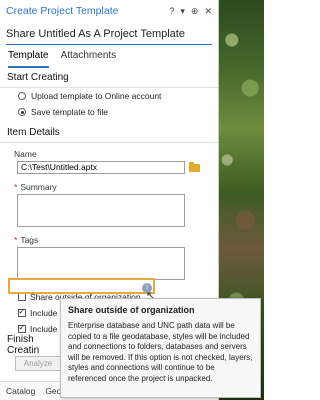 This screenshot has height=400, width=320. I want to click on tags-field, so click(101, 263).